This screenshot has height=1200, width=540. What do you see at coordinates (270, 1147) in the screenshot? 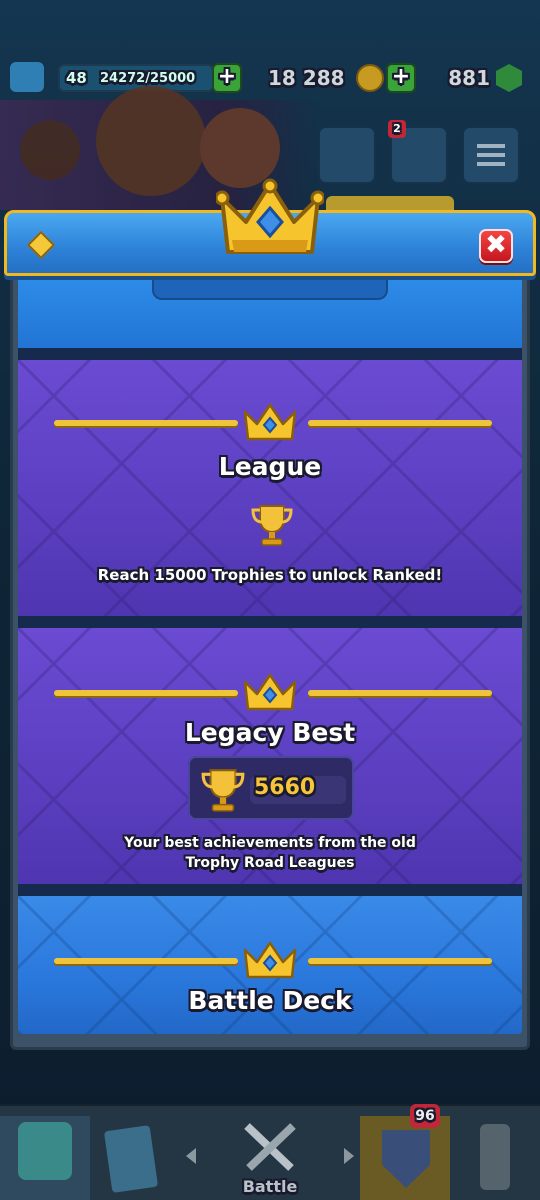
I see `crossed-swords-icon` at bounding box center [270, 1147].